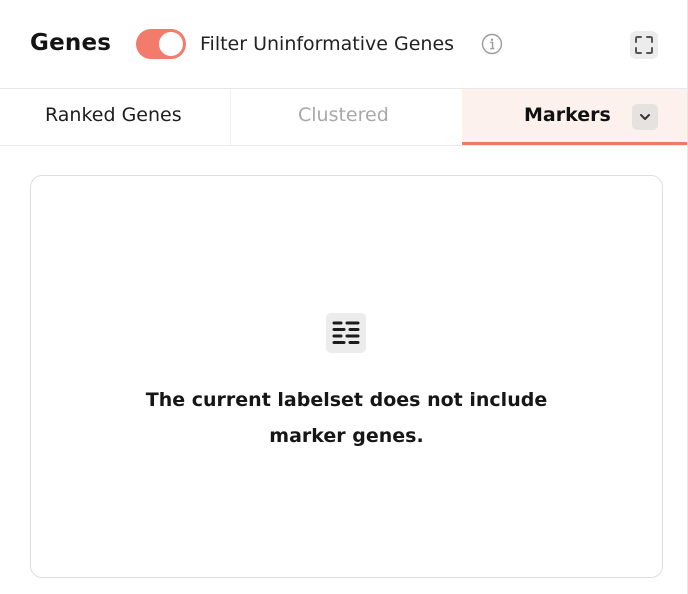 Image resolution: width=688 pixels, height=594 pixels. I want to click on tab-label: Markers, so click(567, 115).